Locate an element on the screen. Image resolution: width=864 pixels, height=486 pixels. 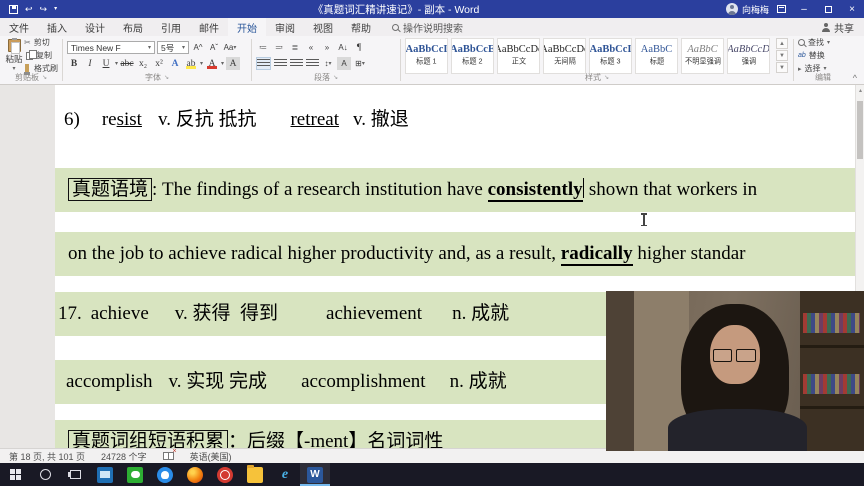
justify-icon is located at coordinates (312, 63).